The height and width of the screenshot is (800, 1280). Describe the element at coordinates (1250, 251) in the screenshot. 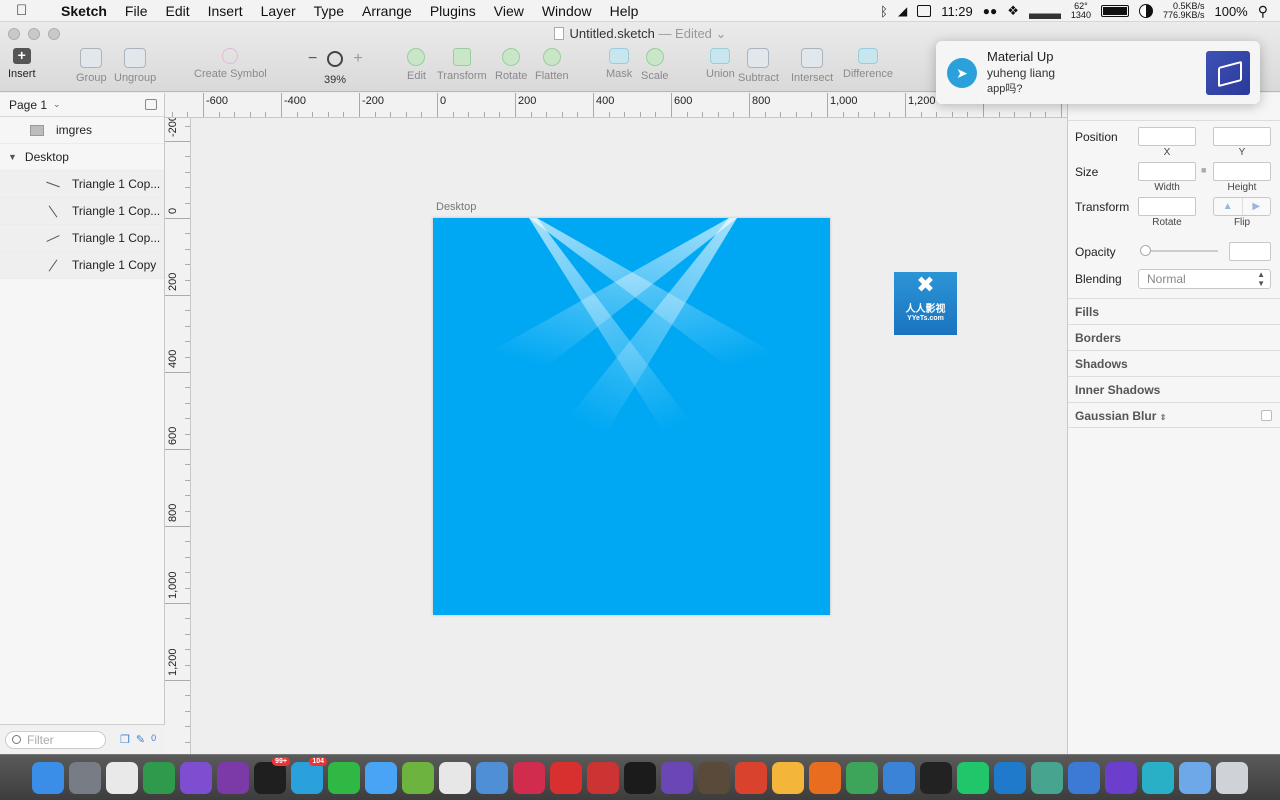

I see `opacity-field` at that location.